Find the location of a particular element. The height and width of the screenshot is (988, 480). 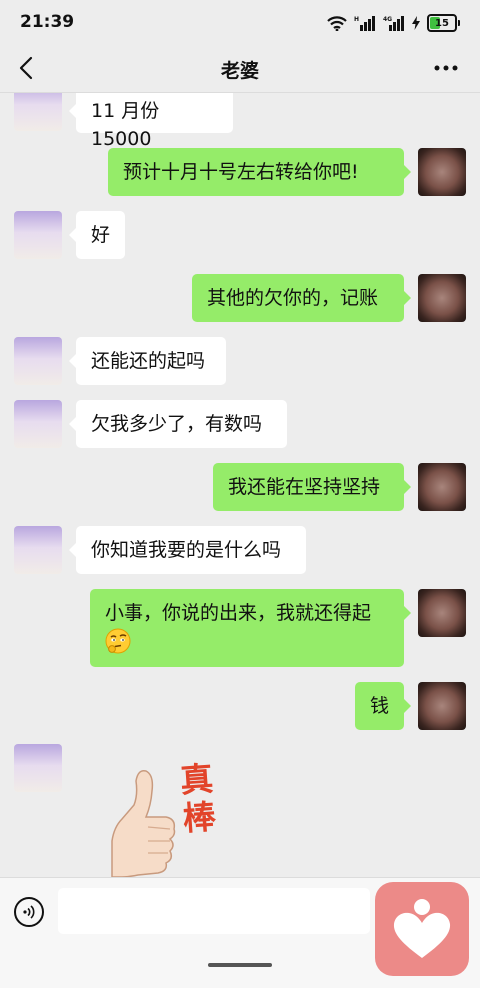

more-button is located at coordinates (446, 68).